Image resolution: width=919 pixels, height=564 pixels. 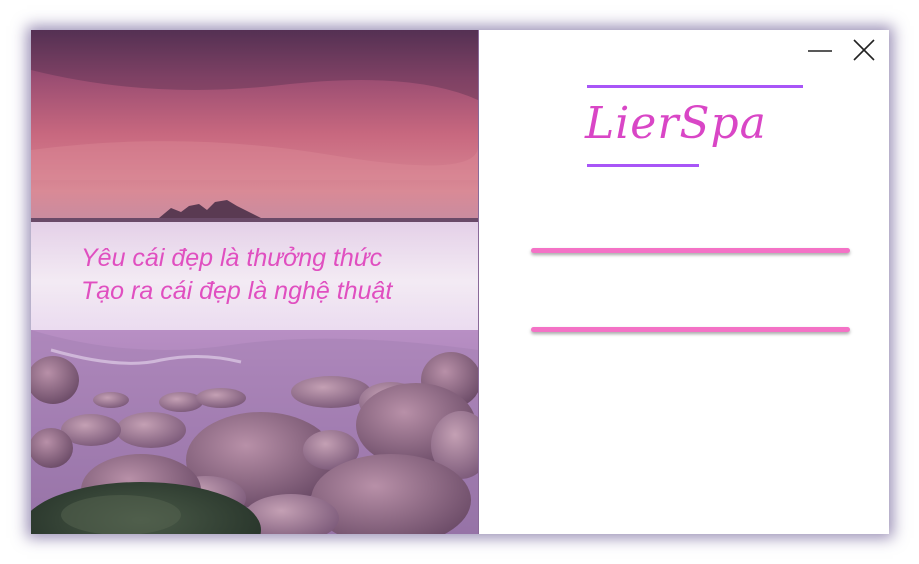 I want to click on brand-logo: LierSpa, so click(x=676, y=123).